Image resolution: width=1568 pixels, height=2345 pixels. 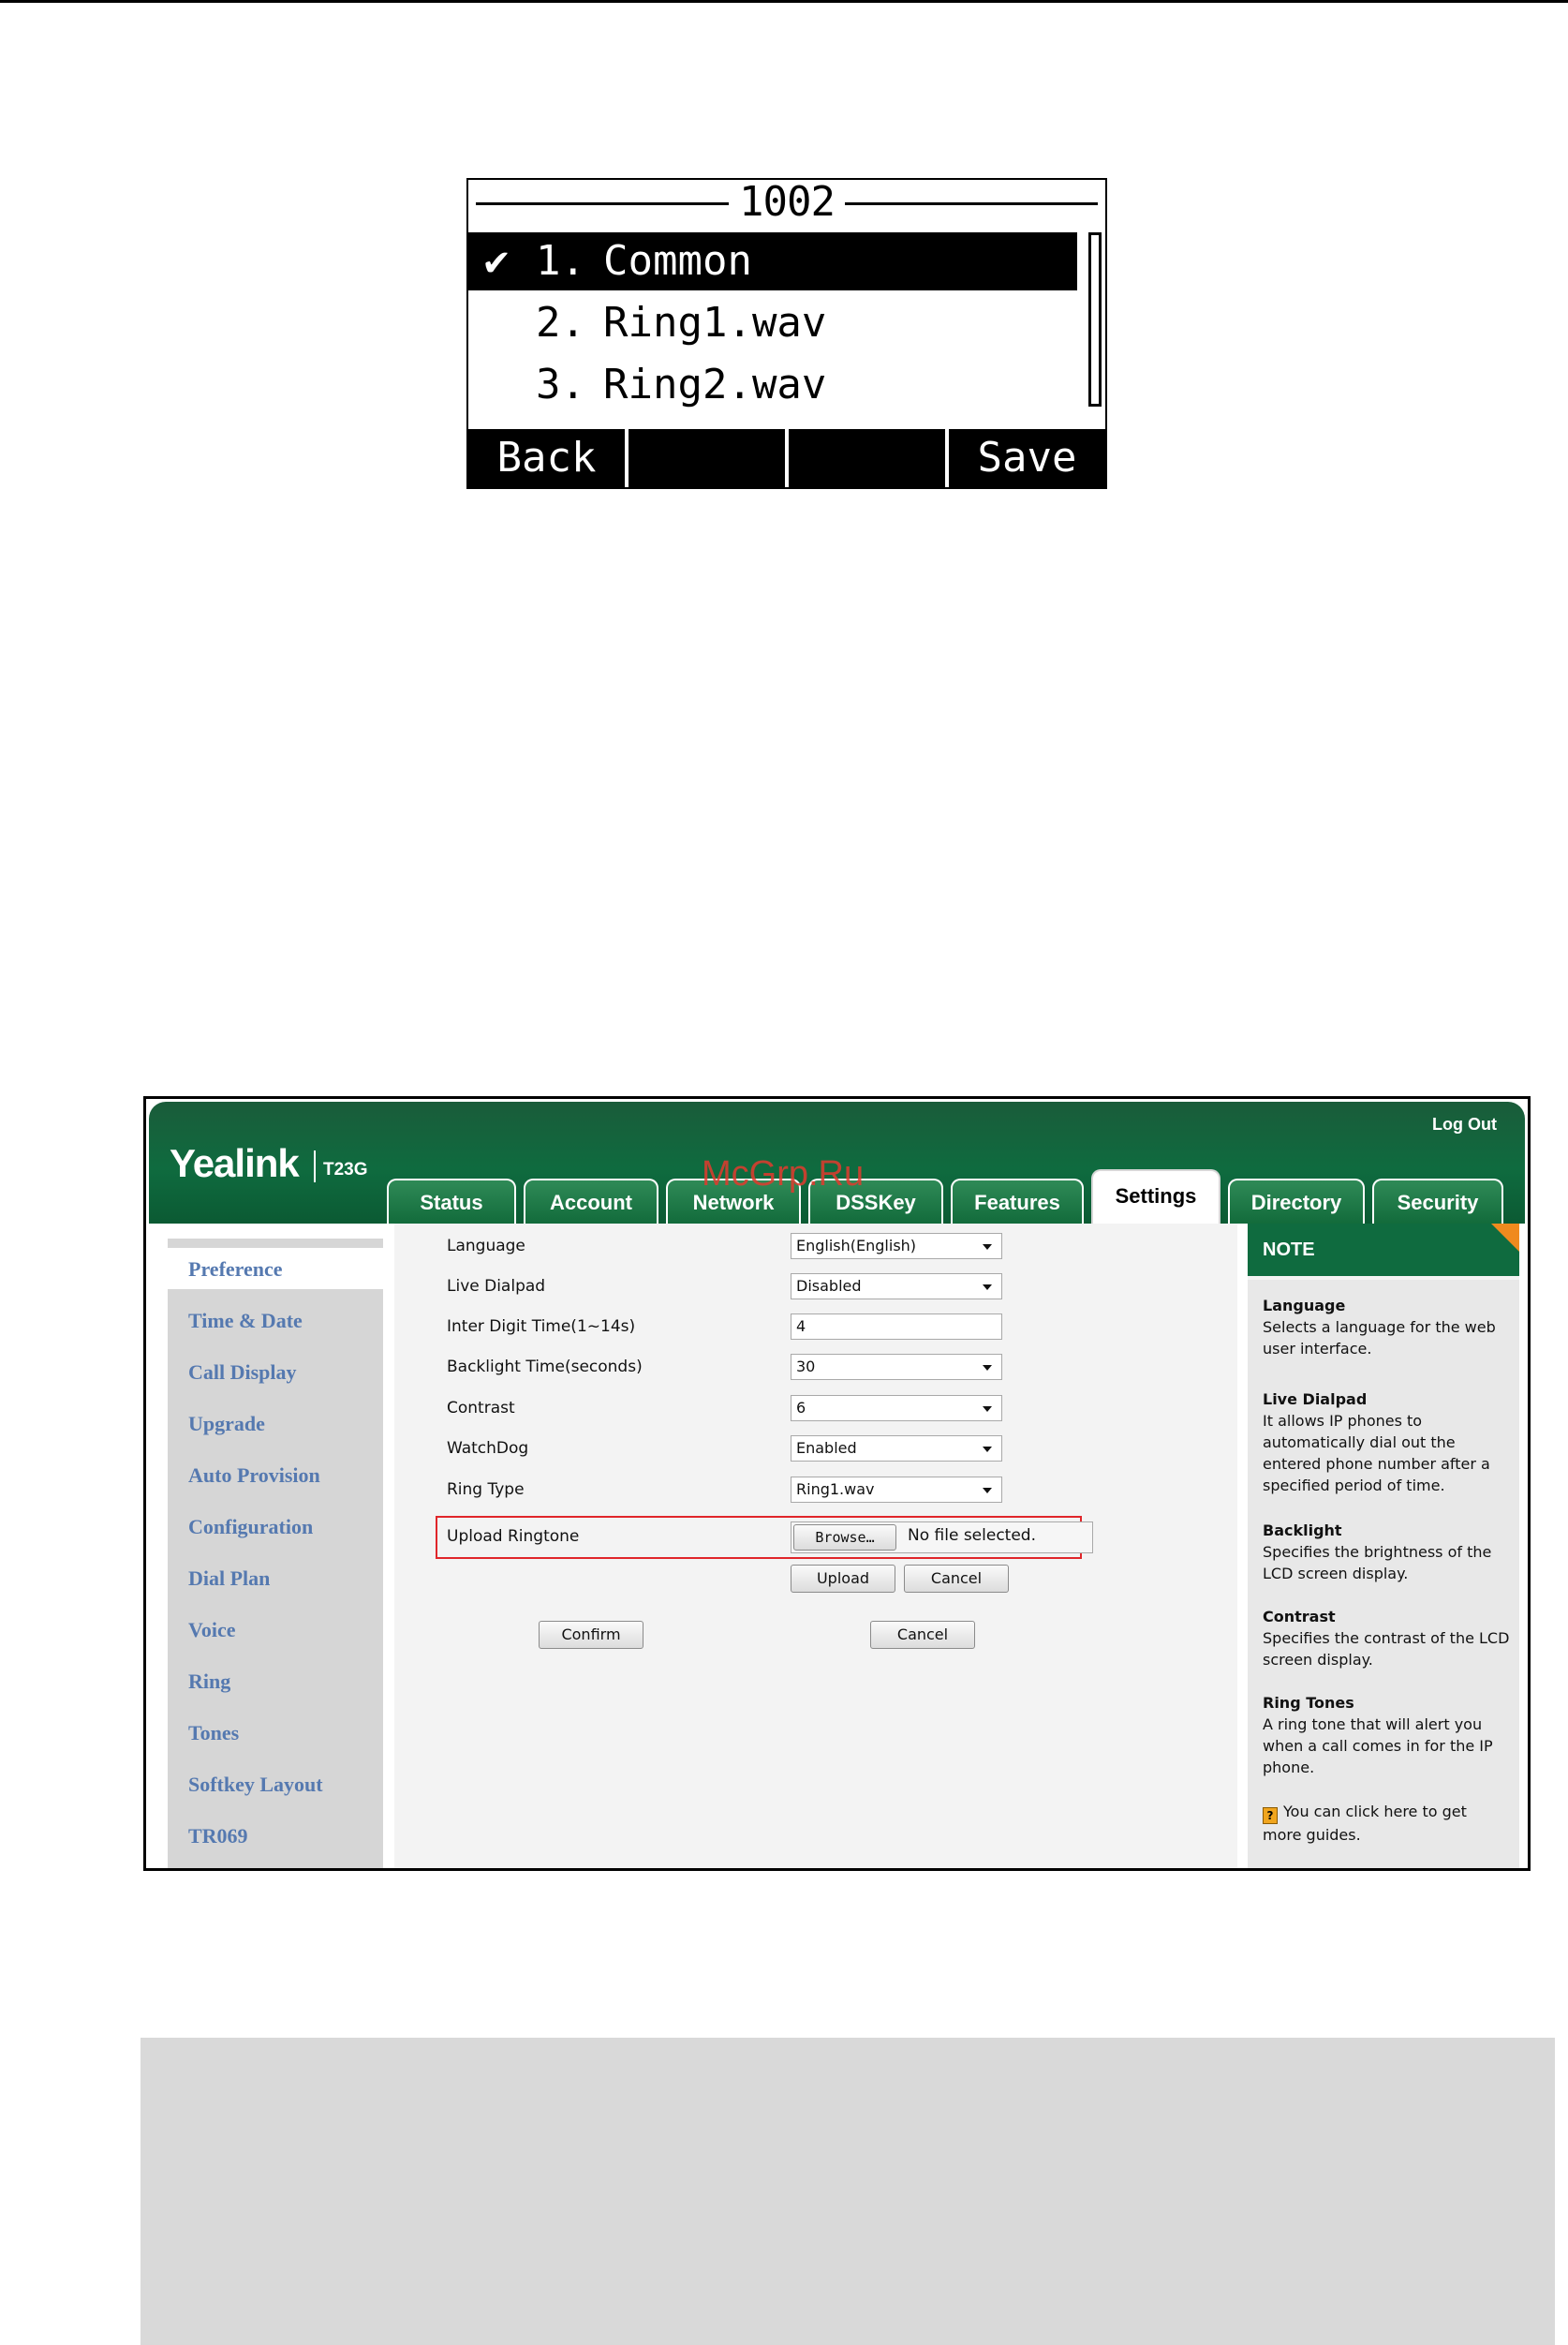 What do you see at coordinates (513, 1536) in the screenshot?
I see `upload-ringtone-label: Upload Ringtone` at bounding box center [513, 1536].